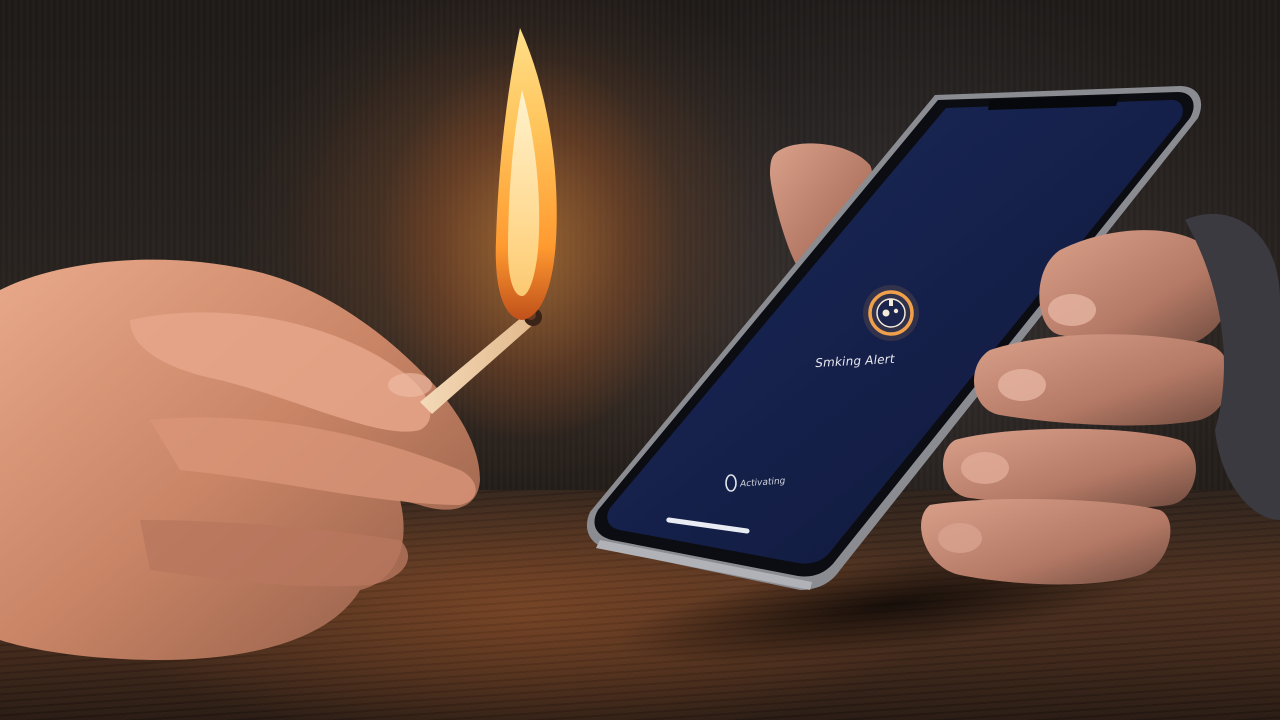  Describe the element at coordinates (526, 174) in the screenshot. I see `flame` at that location.